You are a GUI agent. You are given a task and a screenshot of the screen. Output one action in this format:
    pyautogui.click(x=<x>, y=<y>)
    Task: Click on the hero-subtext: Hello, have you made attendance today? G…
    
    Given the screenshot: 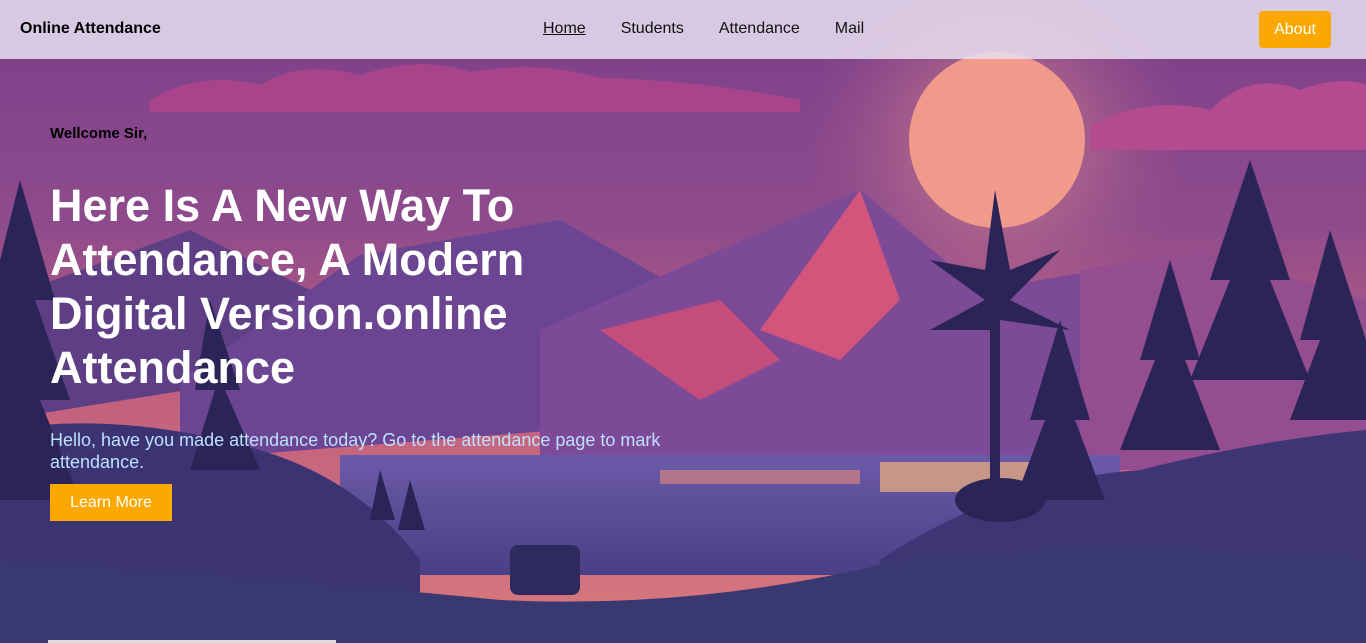 What is the action you would take?
    pyautogui.click(x=355, y=451)
    